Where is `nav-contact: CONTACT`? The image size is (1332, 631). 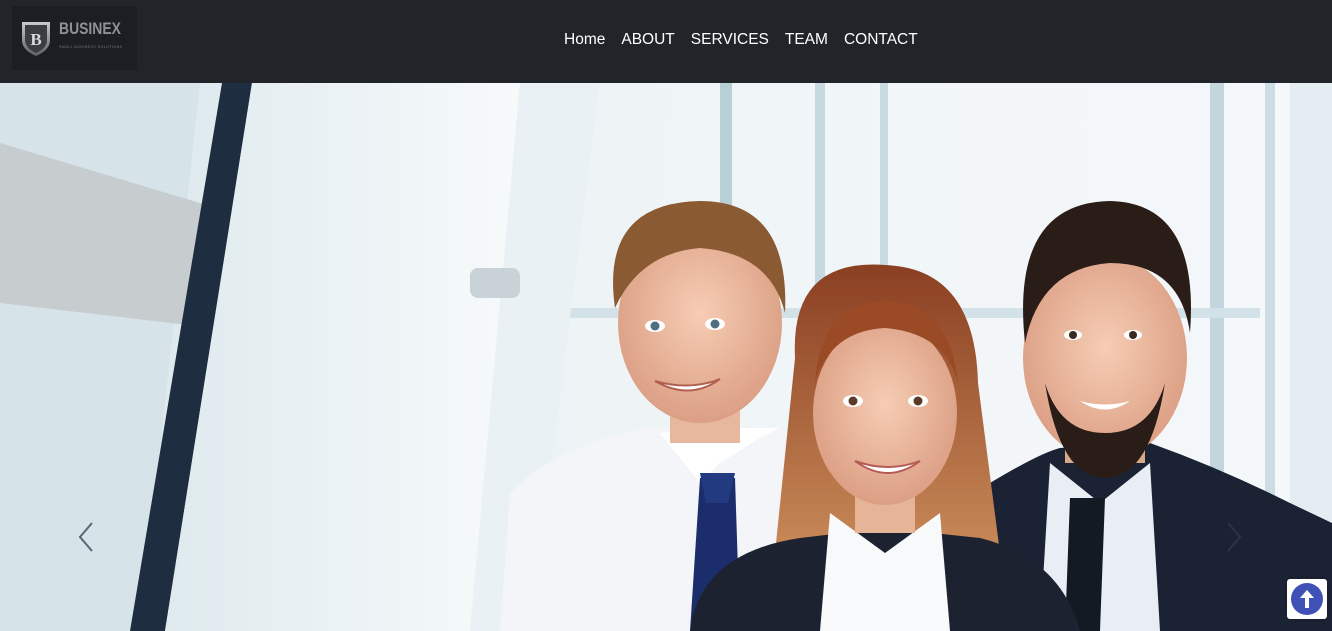
nav-contact: CONTACT is located at coordinates (881, 40).